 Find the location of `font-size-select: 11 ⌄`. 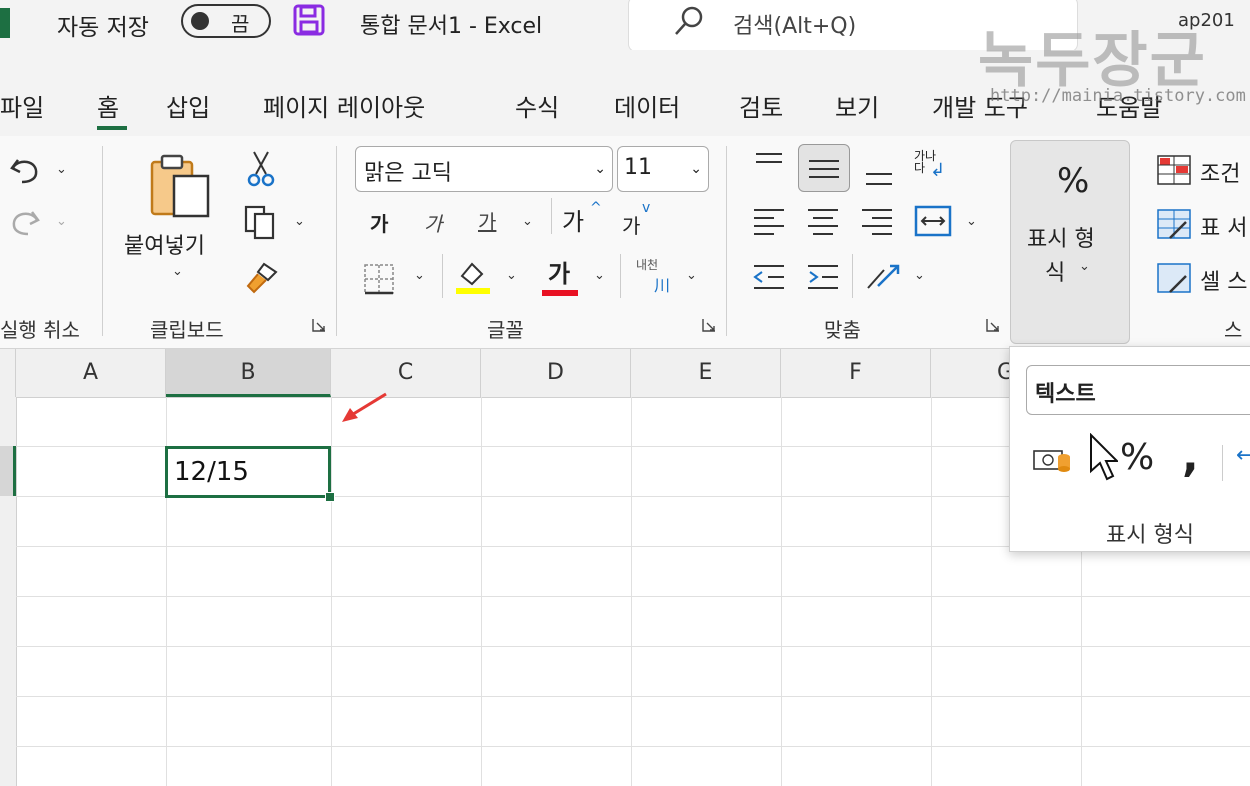

font-size-select: 11 ⌄ is located at coordinates (663, 169).